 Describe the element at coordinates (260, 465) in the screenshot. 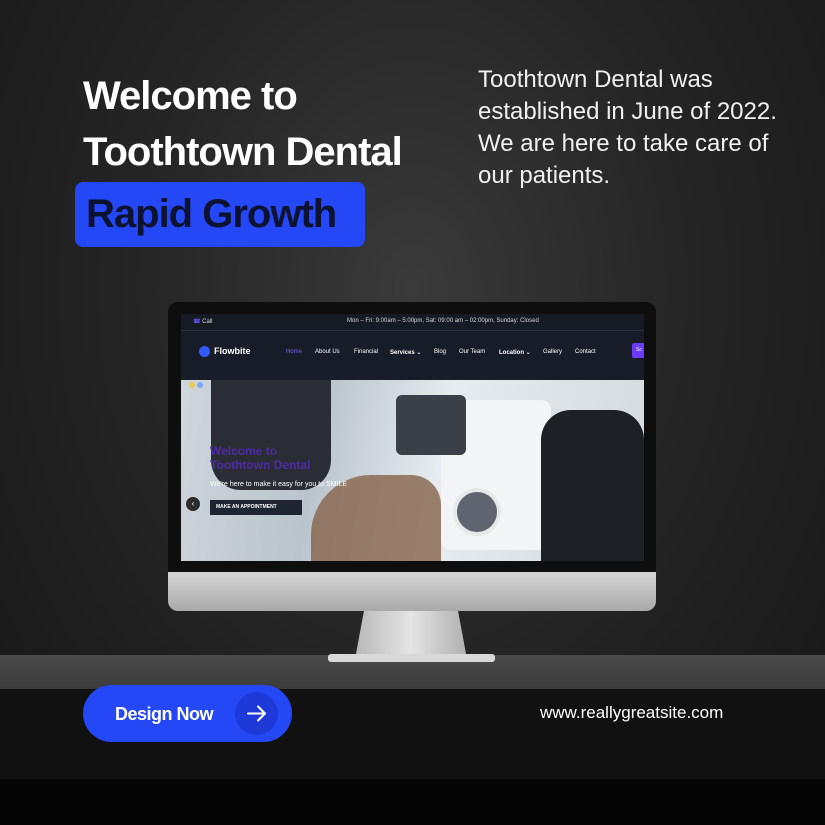

I see `hero-title-line-2: Toothtown Dental` at that location.